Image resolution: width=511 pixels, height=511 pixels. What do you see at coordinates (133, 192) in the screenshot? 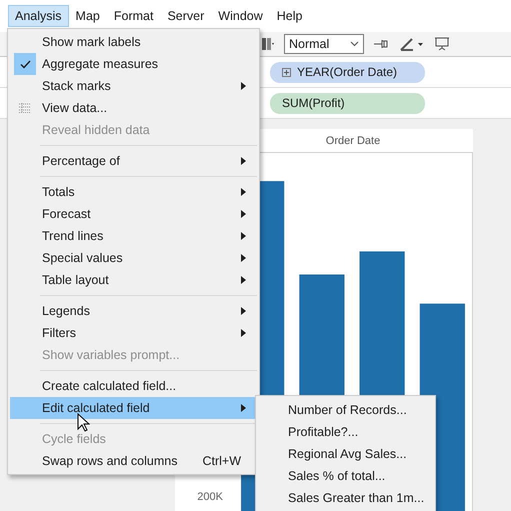
I see `menu-item: Totals` at bounding box center [133, 192].